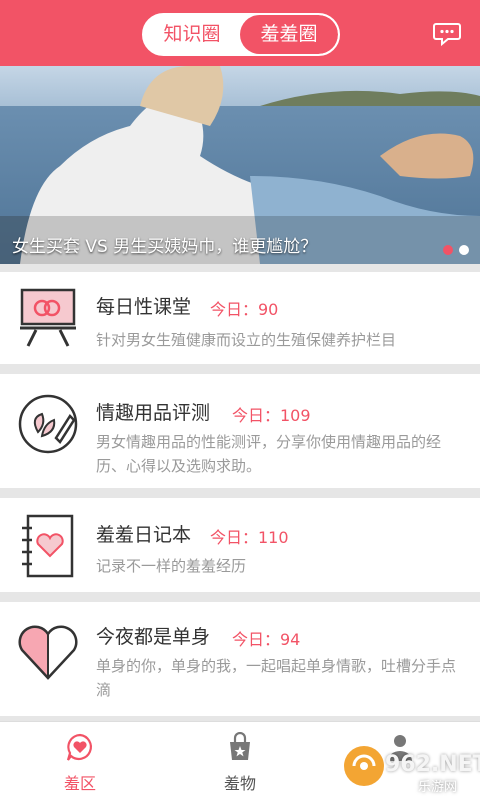 The image size is (480, 800). Describe the element at coordinates (79, 747) in the screenshot. I see `heart-bubble-icon` at that location.